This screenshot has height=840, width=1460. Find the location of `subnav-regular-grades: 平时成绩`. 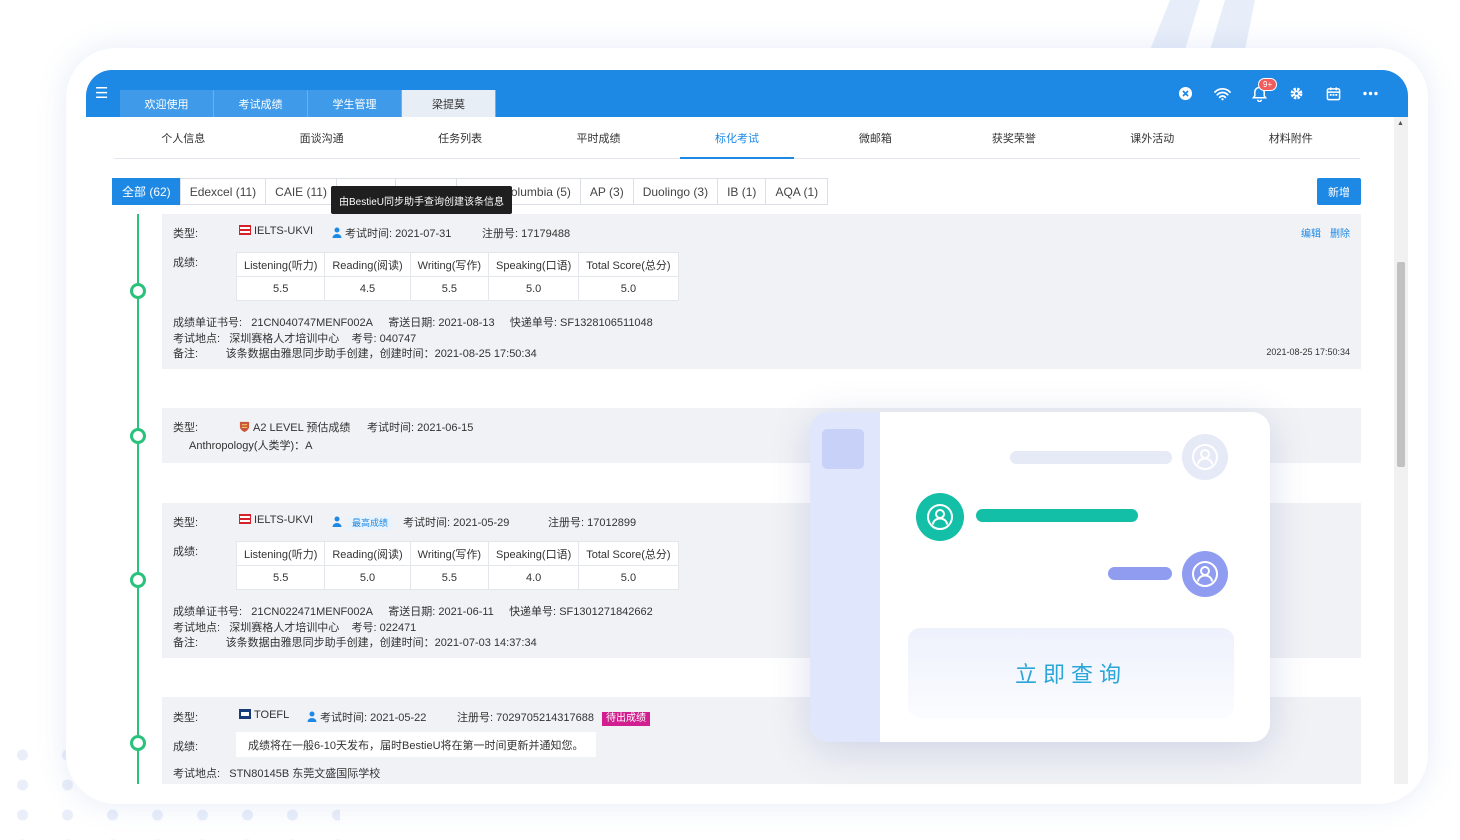

subnav-regular-grades: 平时成绩 is located at coordinates (598, 137).